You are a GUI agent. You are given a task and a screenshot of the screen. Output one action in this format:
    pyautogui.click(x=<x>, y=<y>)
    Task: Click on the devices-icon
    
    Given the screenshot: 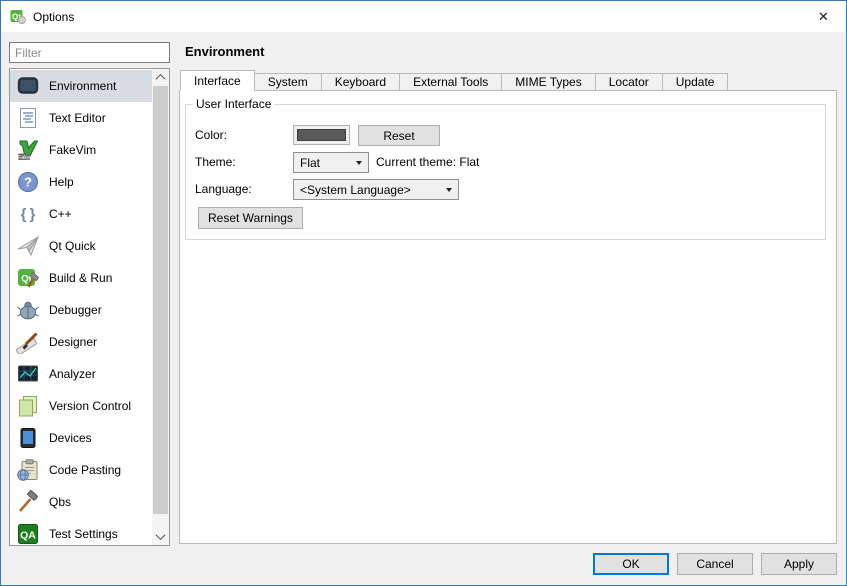 What is the action you would take?
    pyautogui.click(x=28, y=438)
    